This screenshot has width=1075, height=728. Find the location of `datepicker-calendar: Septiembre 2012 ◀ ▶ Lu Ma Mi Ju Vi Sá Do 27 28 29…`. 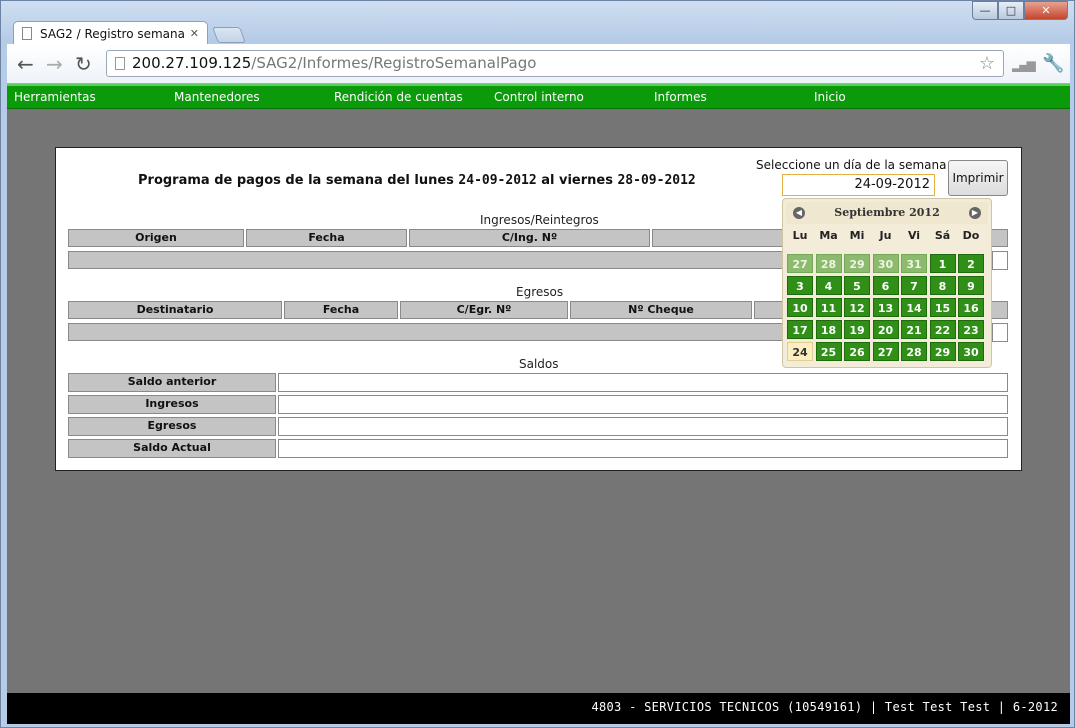

datepicker-calendar: Septiembre 2012 ◀ ▶ Lu Ma Mi Ju Vi Sá Do 27 28 29… is located at coordinates (887, 283).